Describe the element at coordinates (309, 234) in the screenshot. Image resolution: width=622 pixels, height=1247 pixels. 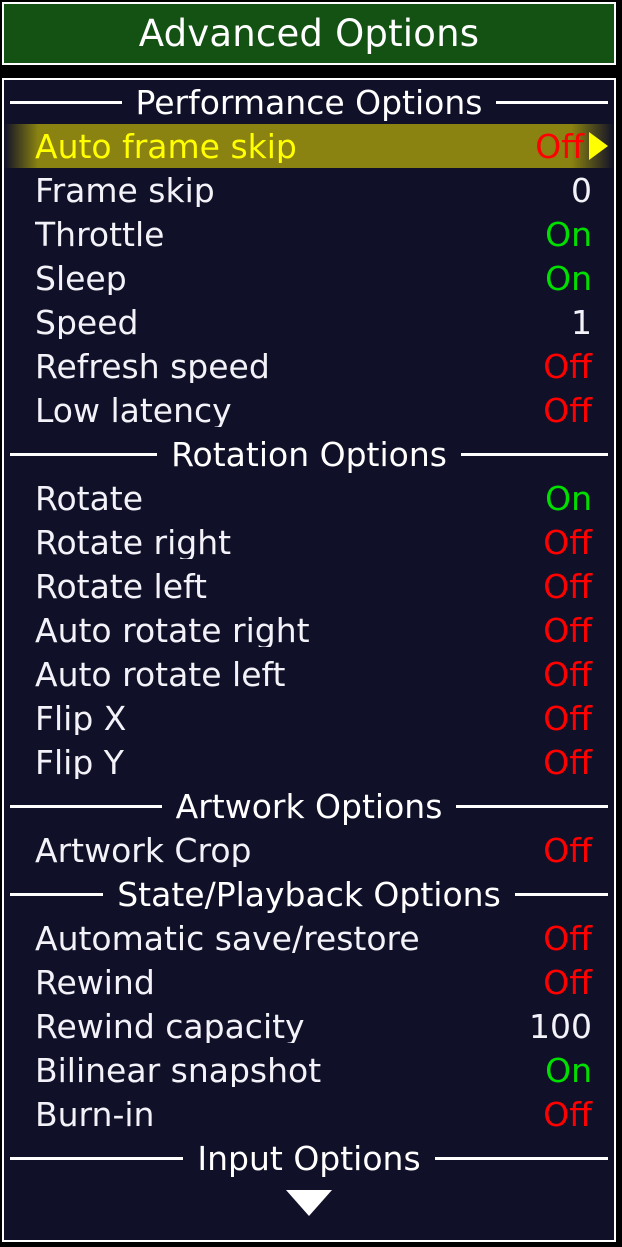
I see `option-row: Throttle On` at that location.